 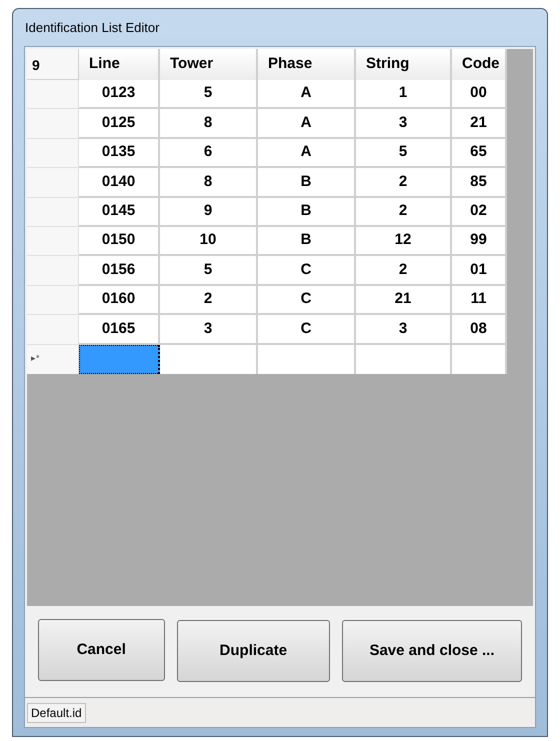 I want to click on table-cell: 6, so click(x=209, y=153).